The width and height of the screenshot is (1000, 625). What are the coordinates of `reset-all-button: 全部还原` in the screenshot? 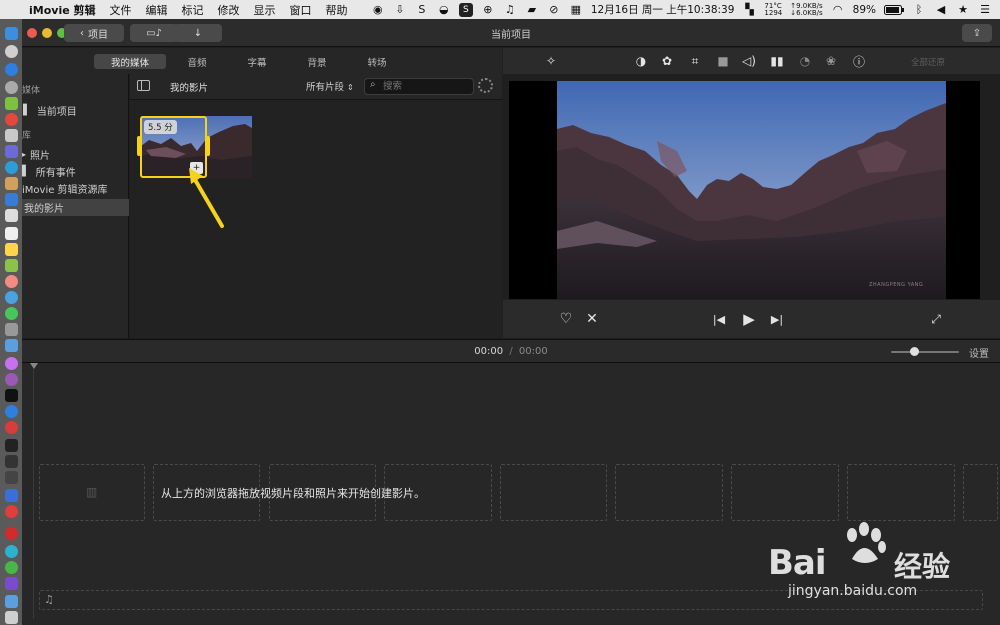 It's located at (928, 62).